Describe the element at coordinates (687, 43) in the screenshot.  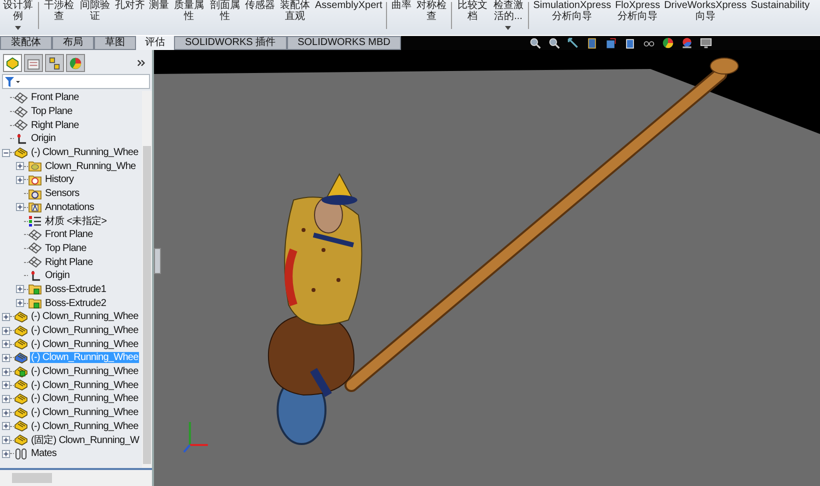
I see `scene-icon` at that location.